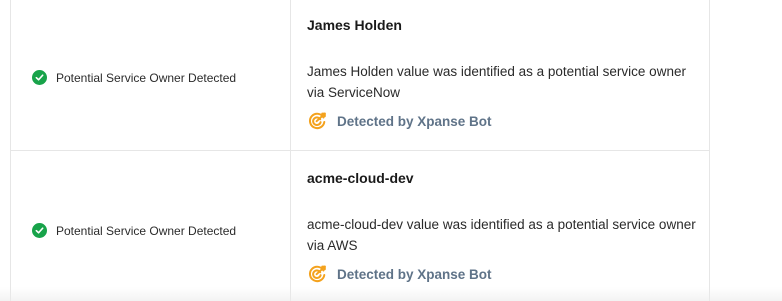 The height and width of the screenshot is (301, 782). Describe the element at coordinates (360, 178) in the screenshot. I see `owner-name: acme-cloud-dev` at that location.